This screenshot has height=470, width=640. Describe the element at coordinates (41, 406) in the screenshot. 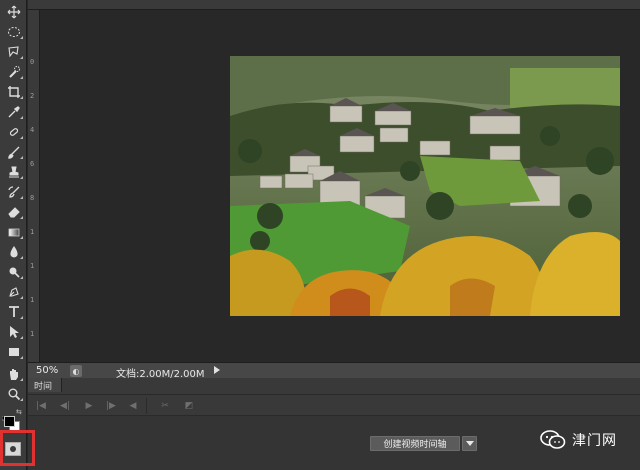

I see `go-to-first-frame-icon: |◀` at that location.